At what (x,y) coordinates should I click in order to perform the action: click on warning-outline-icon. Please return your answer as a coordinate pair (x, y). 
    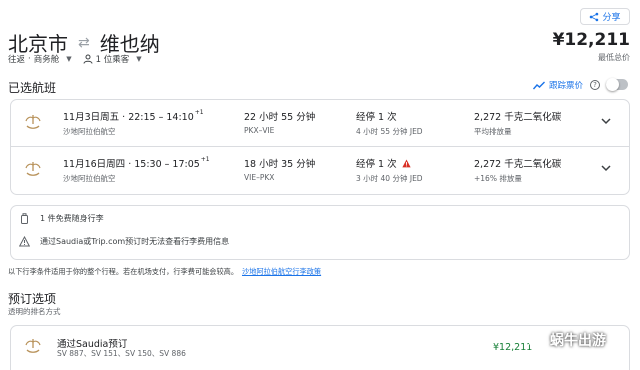
    Looking at the image, I should click on (24, 241).